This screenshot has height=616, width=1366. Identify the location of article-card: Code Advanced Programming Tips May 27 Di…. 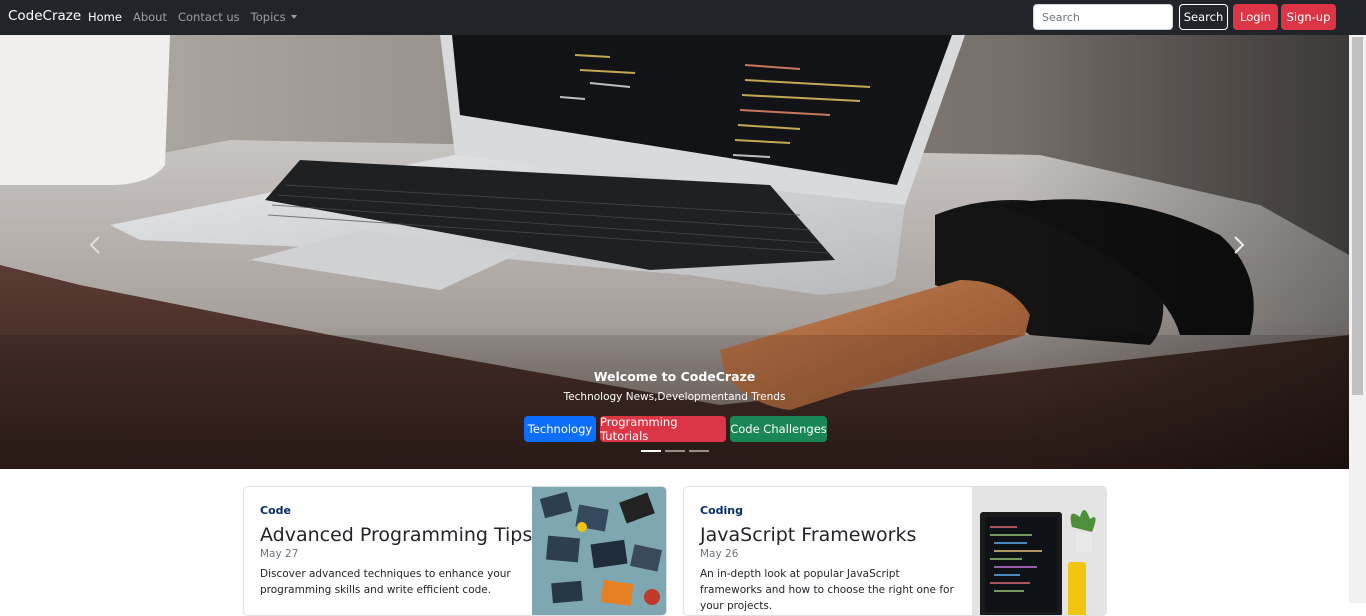
(455, 551).